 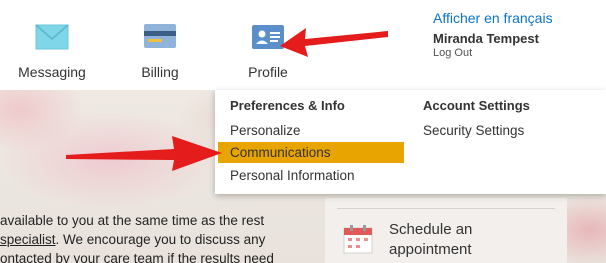 What do you see at coordinates (52, 39) in the screenshot?
I see `envelope-icon` at bounding box center [52, 39].